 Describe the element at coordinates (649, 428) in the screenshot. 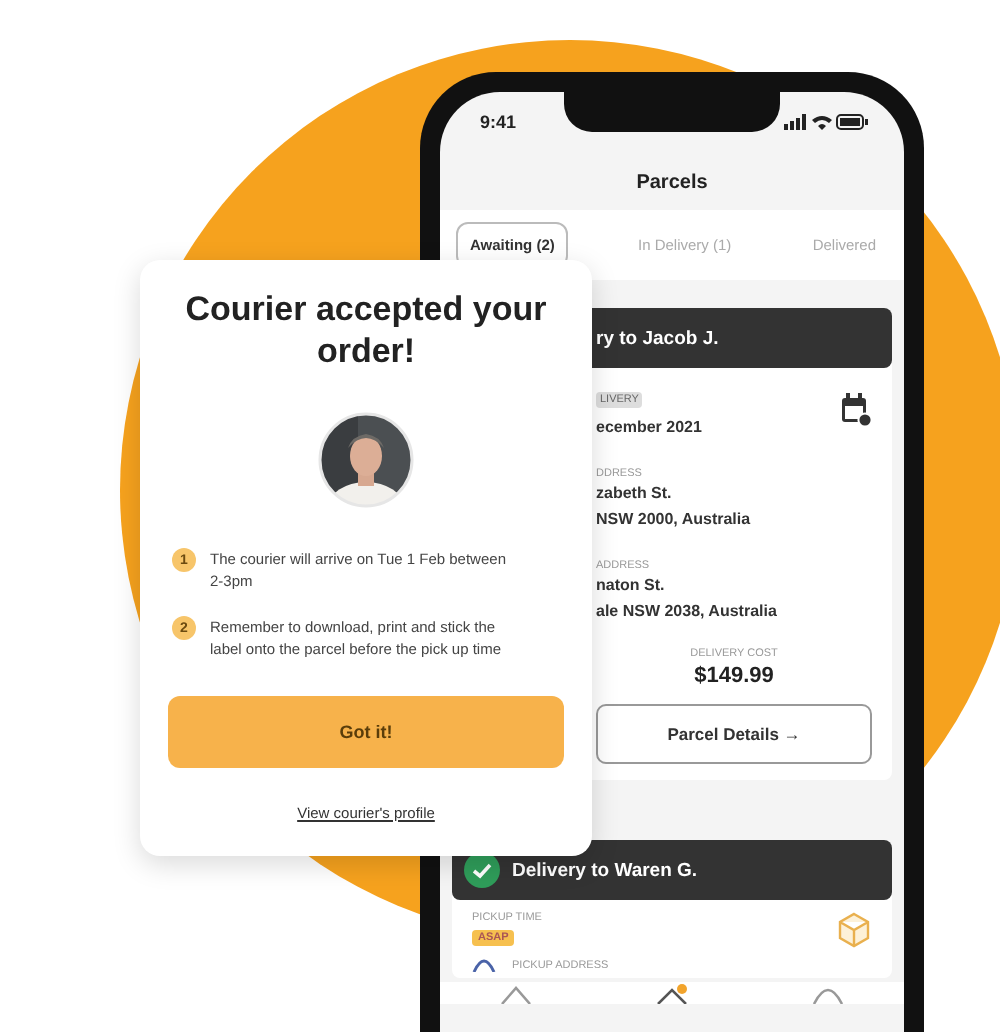

I see `delivery-date: ecember 2021` at that location.